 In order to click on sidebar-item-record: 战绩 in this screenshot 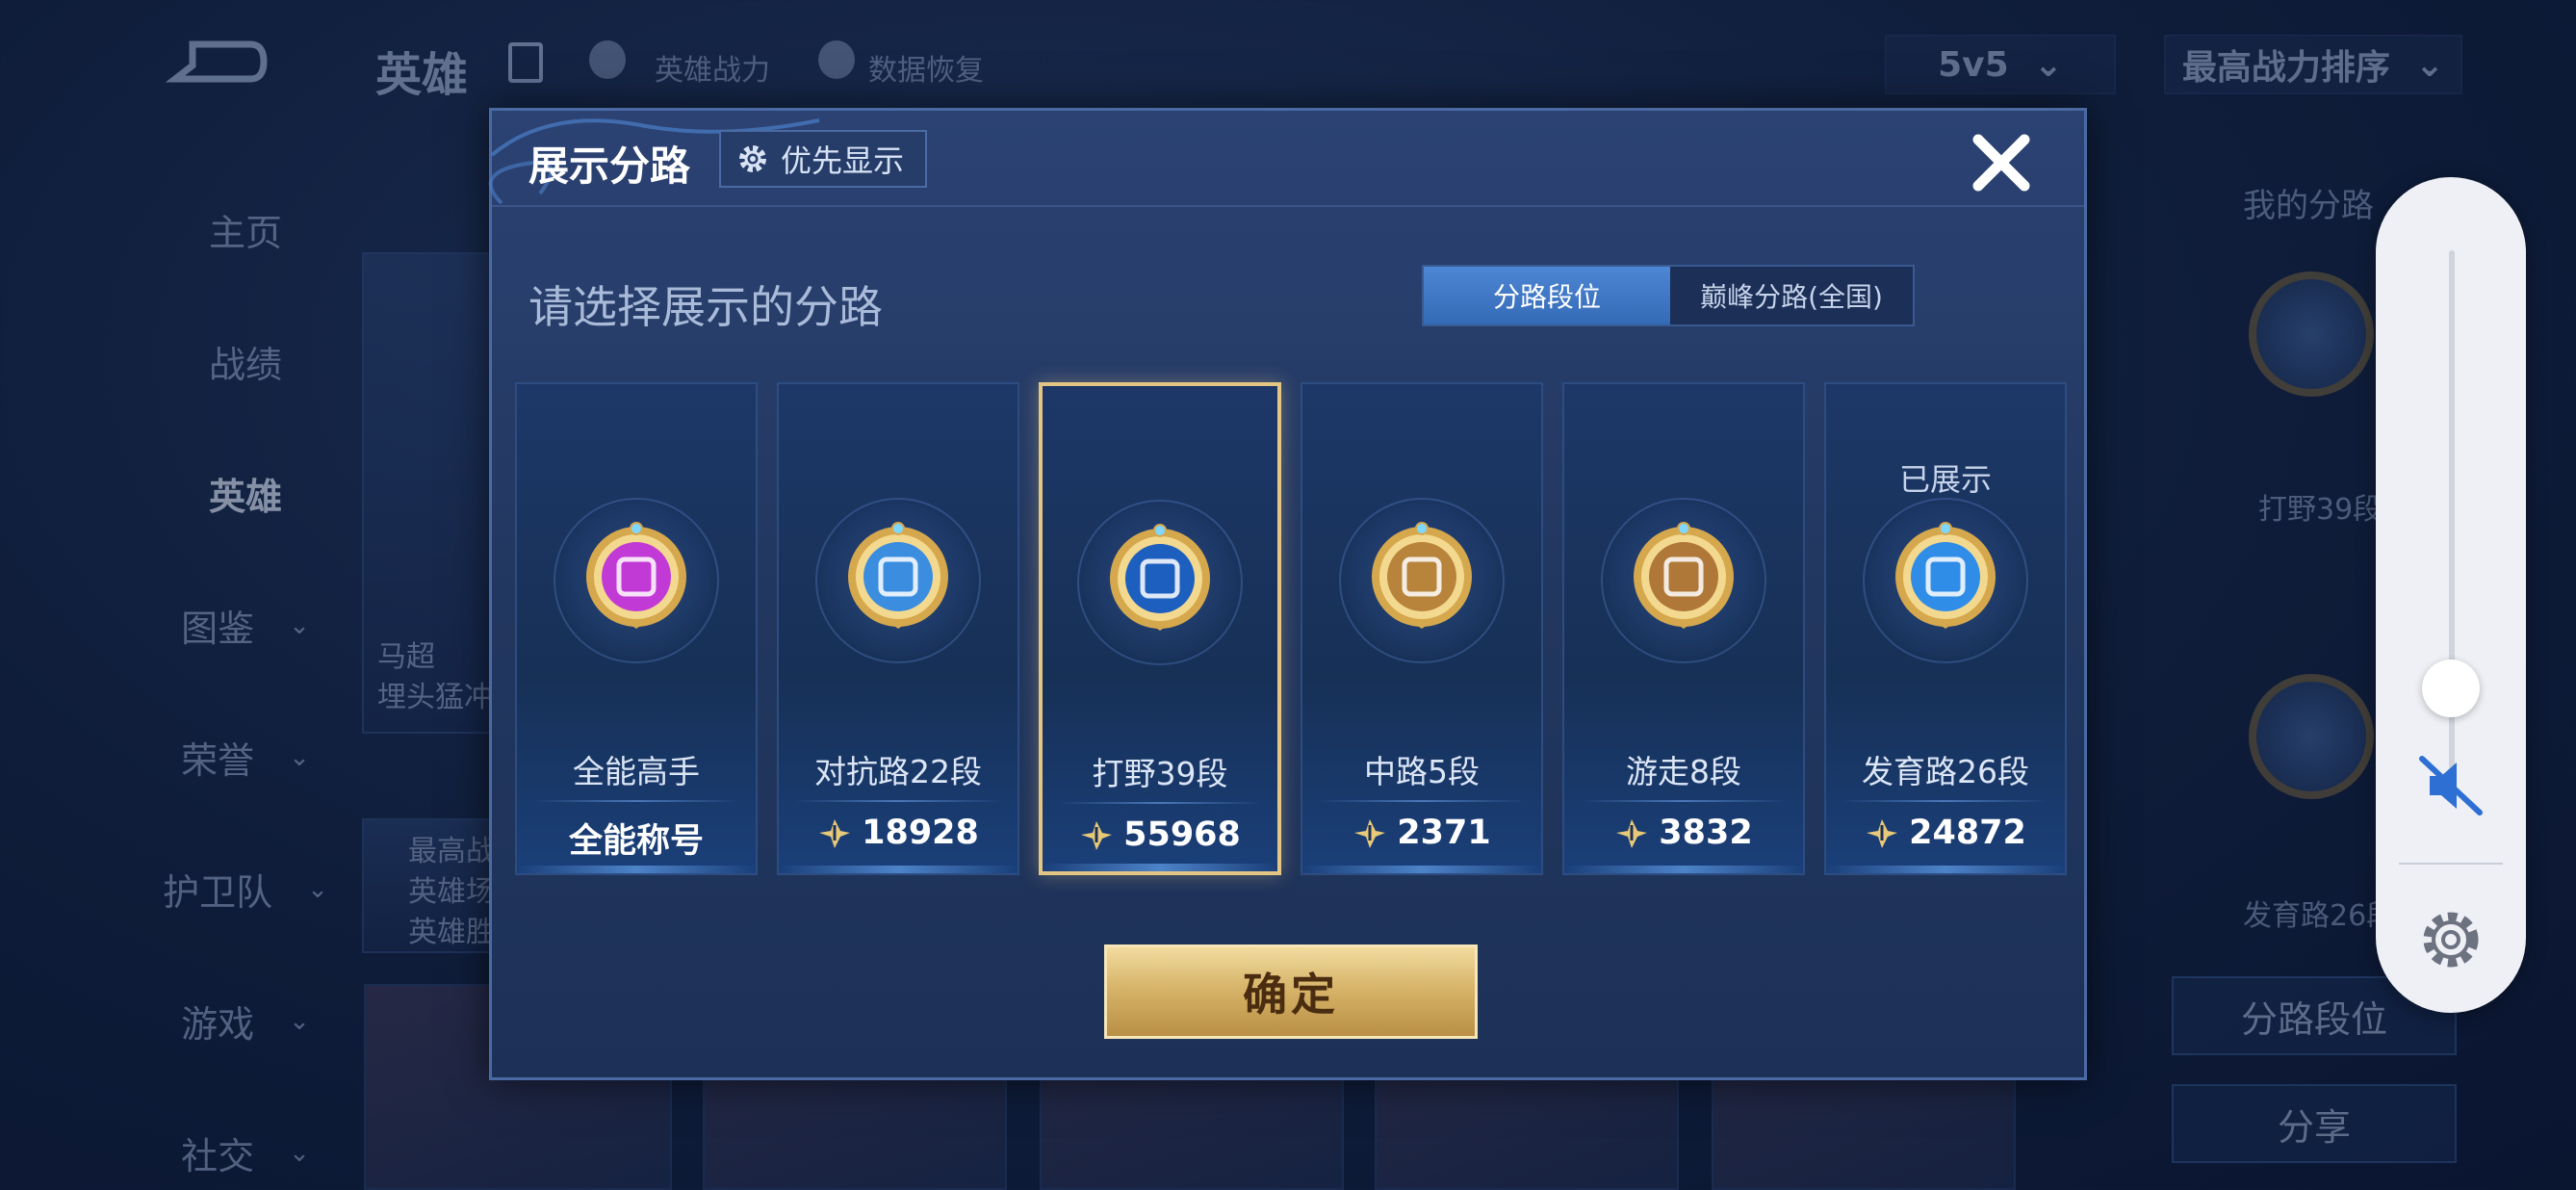, I will do `click(245, 362)`.